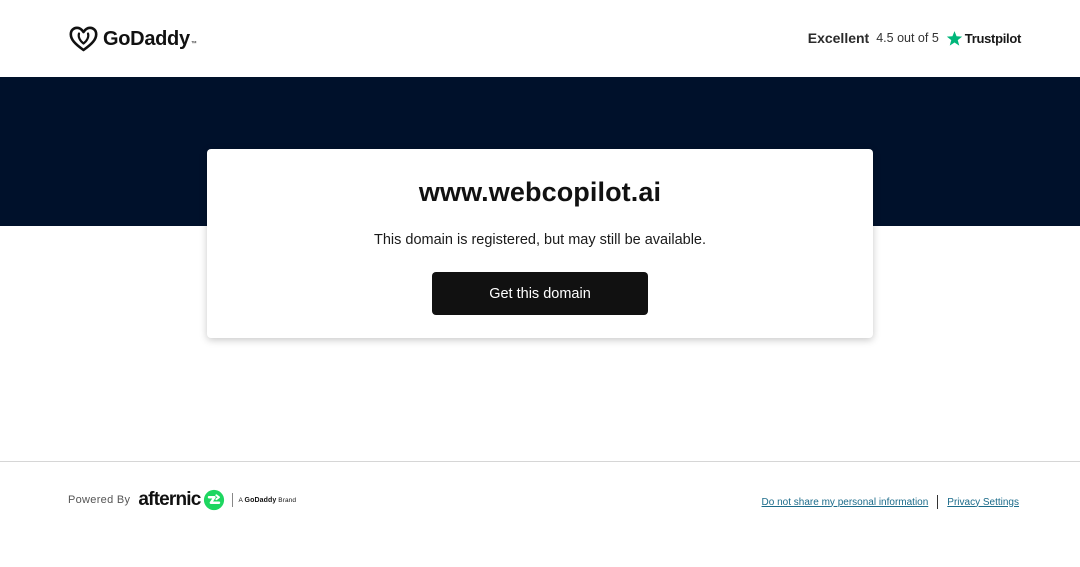  I want to click on footer-divider, so click(540, 461).